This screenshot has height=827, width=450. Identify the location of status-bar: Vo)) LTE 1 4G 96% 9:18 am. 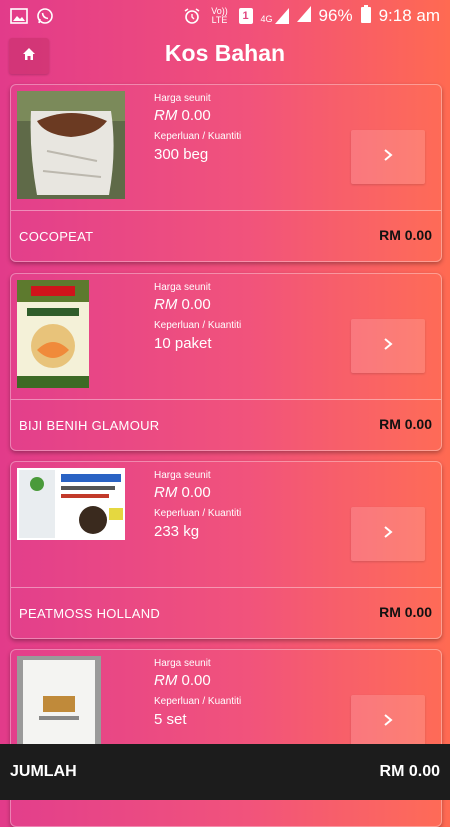
(225, 16).